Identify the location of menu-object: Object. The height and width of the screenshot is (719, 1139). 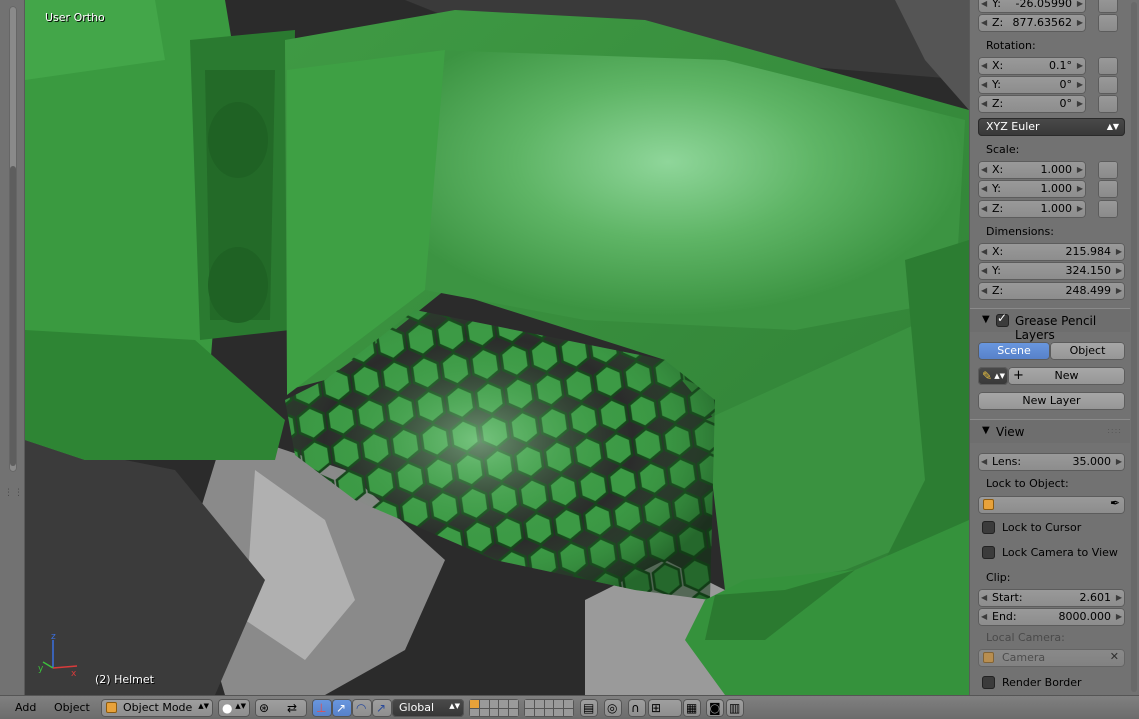
(72, 707).